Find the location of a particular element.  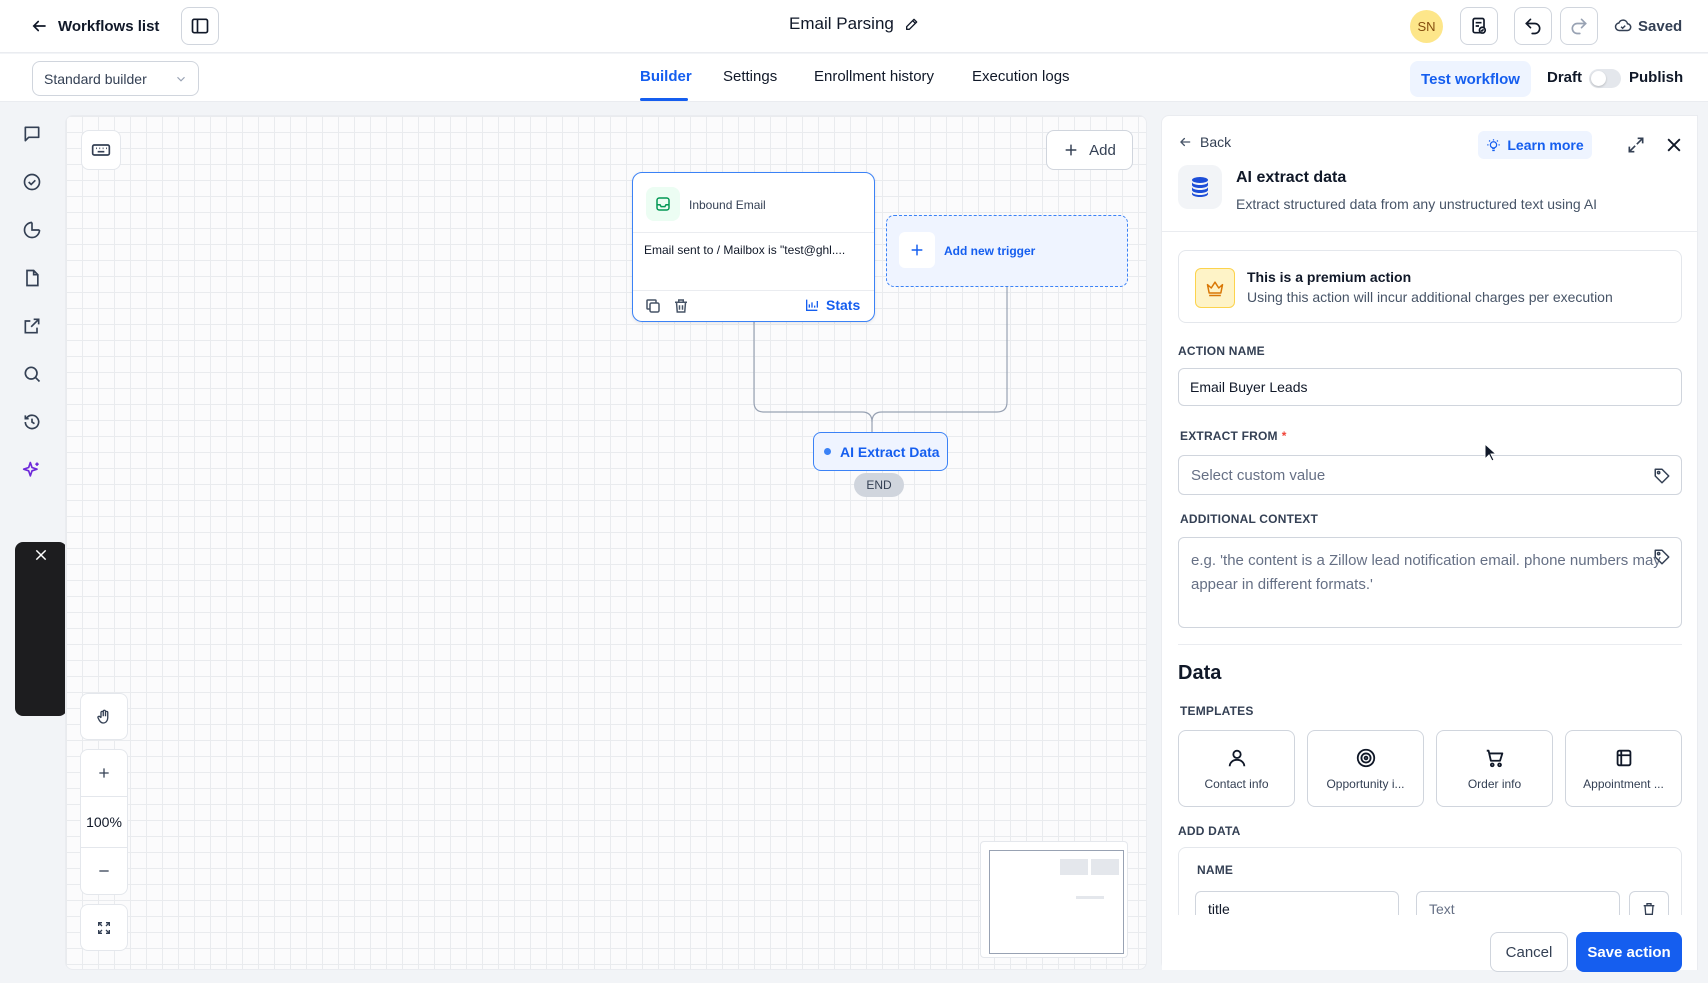

avatar: SN is located at coordinates (1426, 26).